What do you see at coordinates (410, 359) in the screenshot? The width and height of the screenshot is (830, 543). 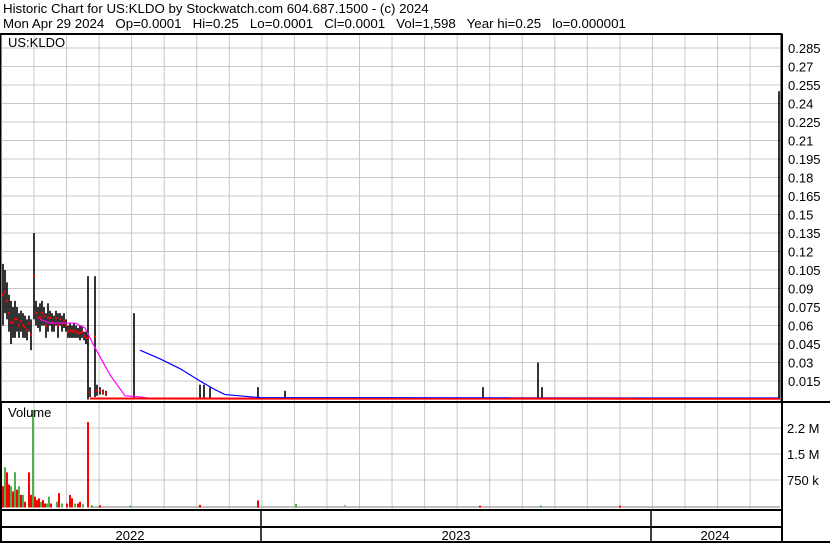 I see `moving-averages` at bounding box center [410, 359].